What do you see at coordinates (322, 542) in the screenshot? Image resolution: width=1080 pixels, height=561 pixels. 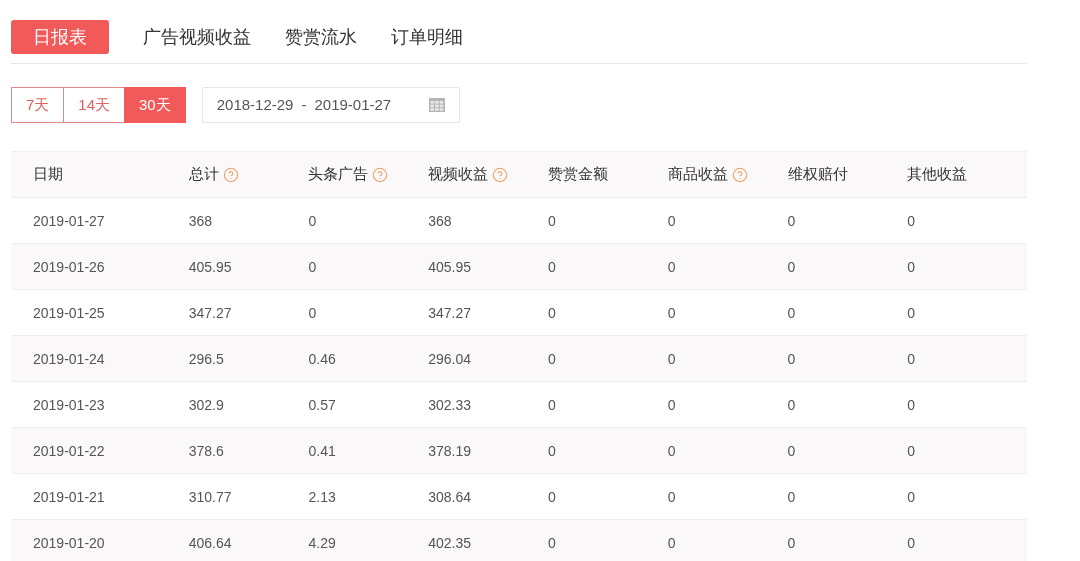 I see `table-cell: 4.29` at bounding box center [322, 542].